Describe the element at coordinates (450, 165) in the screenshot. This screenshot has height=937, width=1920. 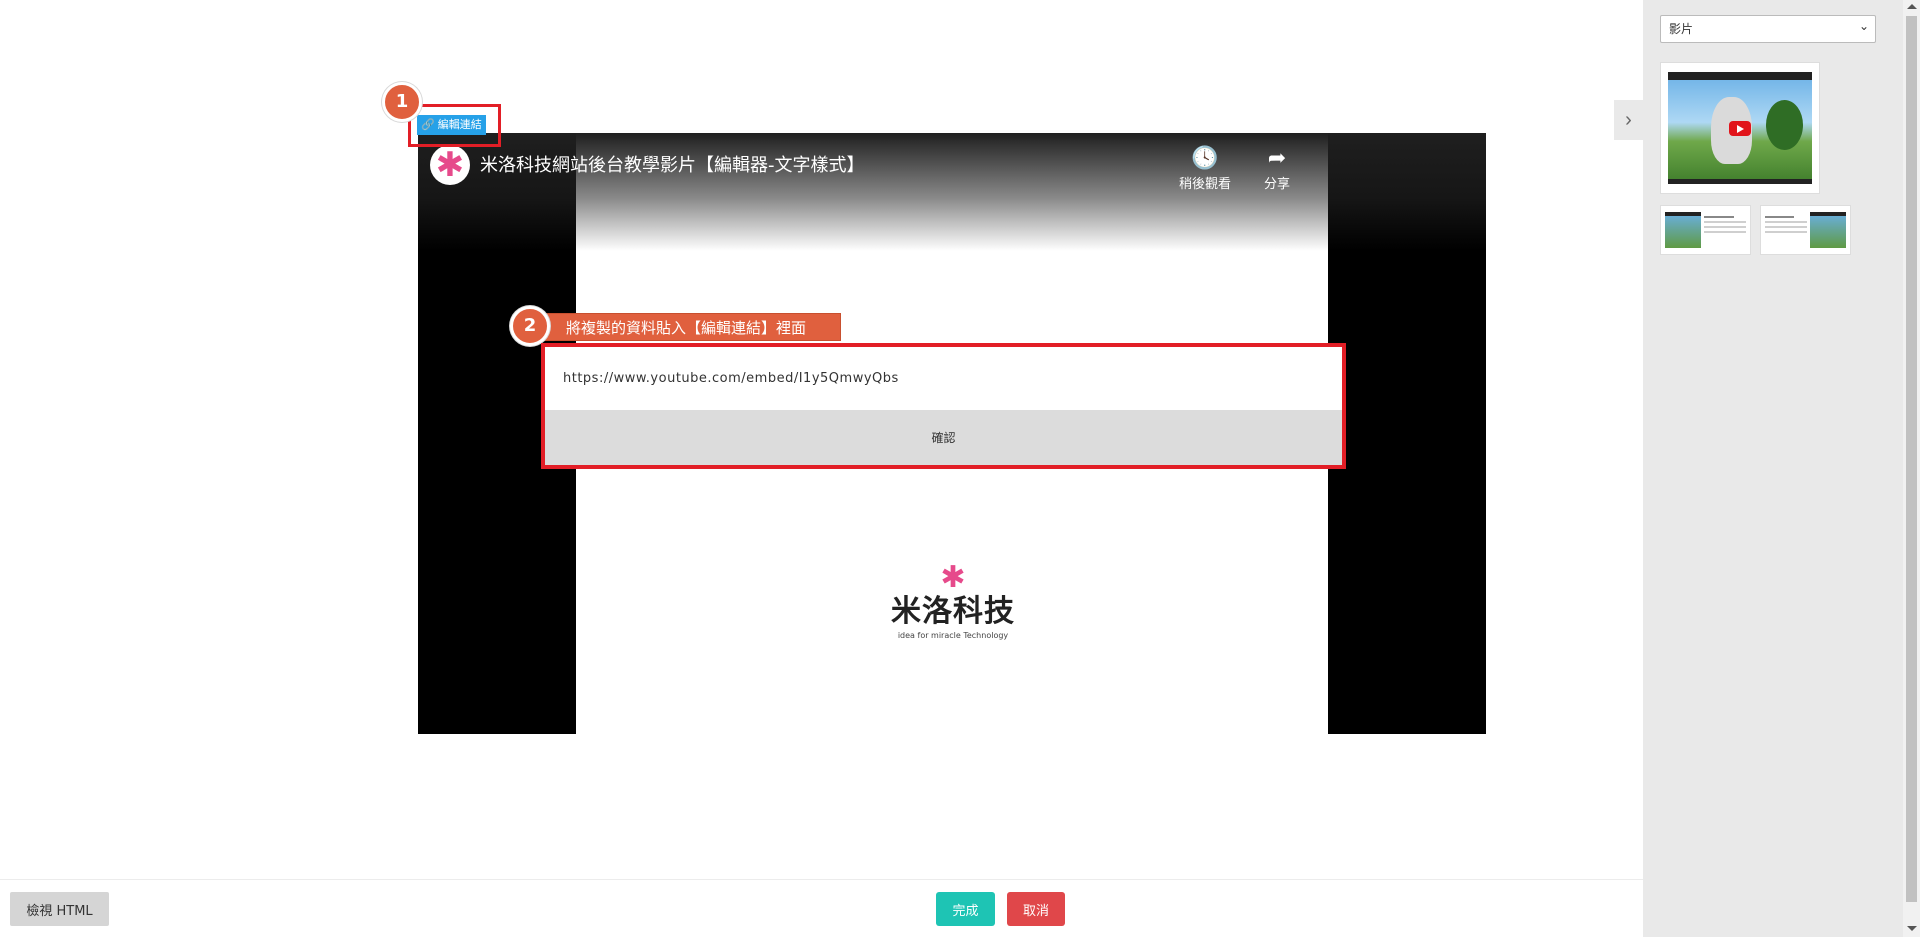
I see `channel-logo-icon: ✱` at that location.